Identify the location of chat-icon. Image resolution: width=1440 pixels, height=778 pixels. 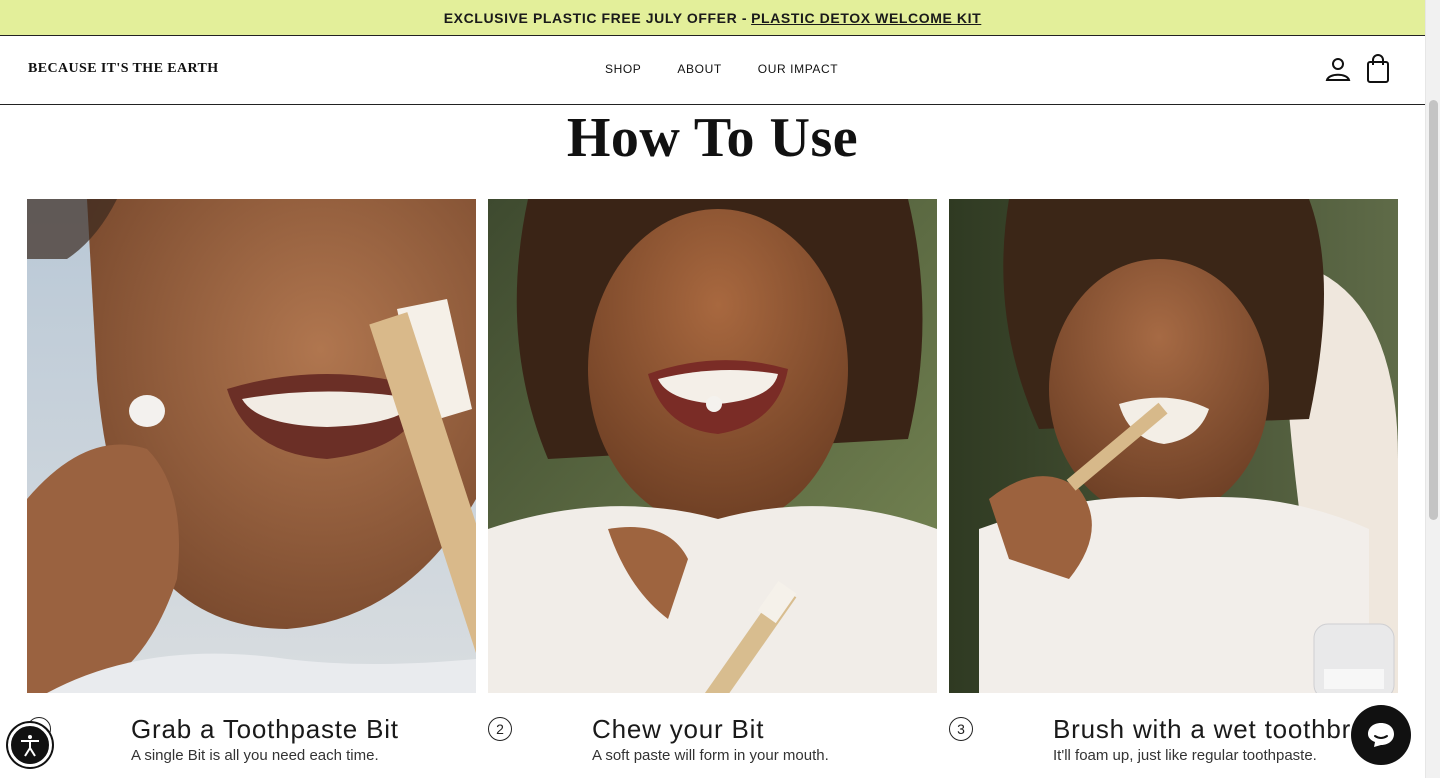
(1381, 735).